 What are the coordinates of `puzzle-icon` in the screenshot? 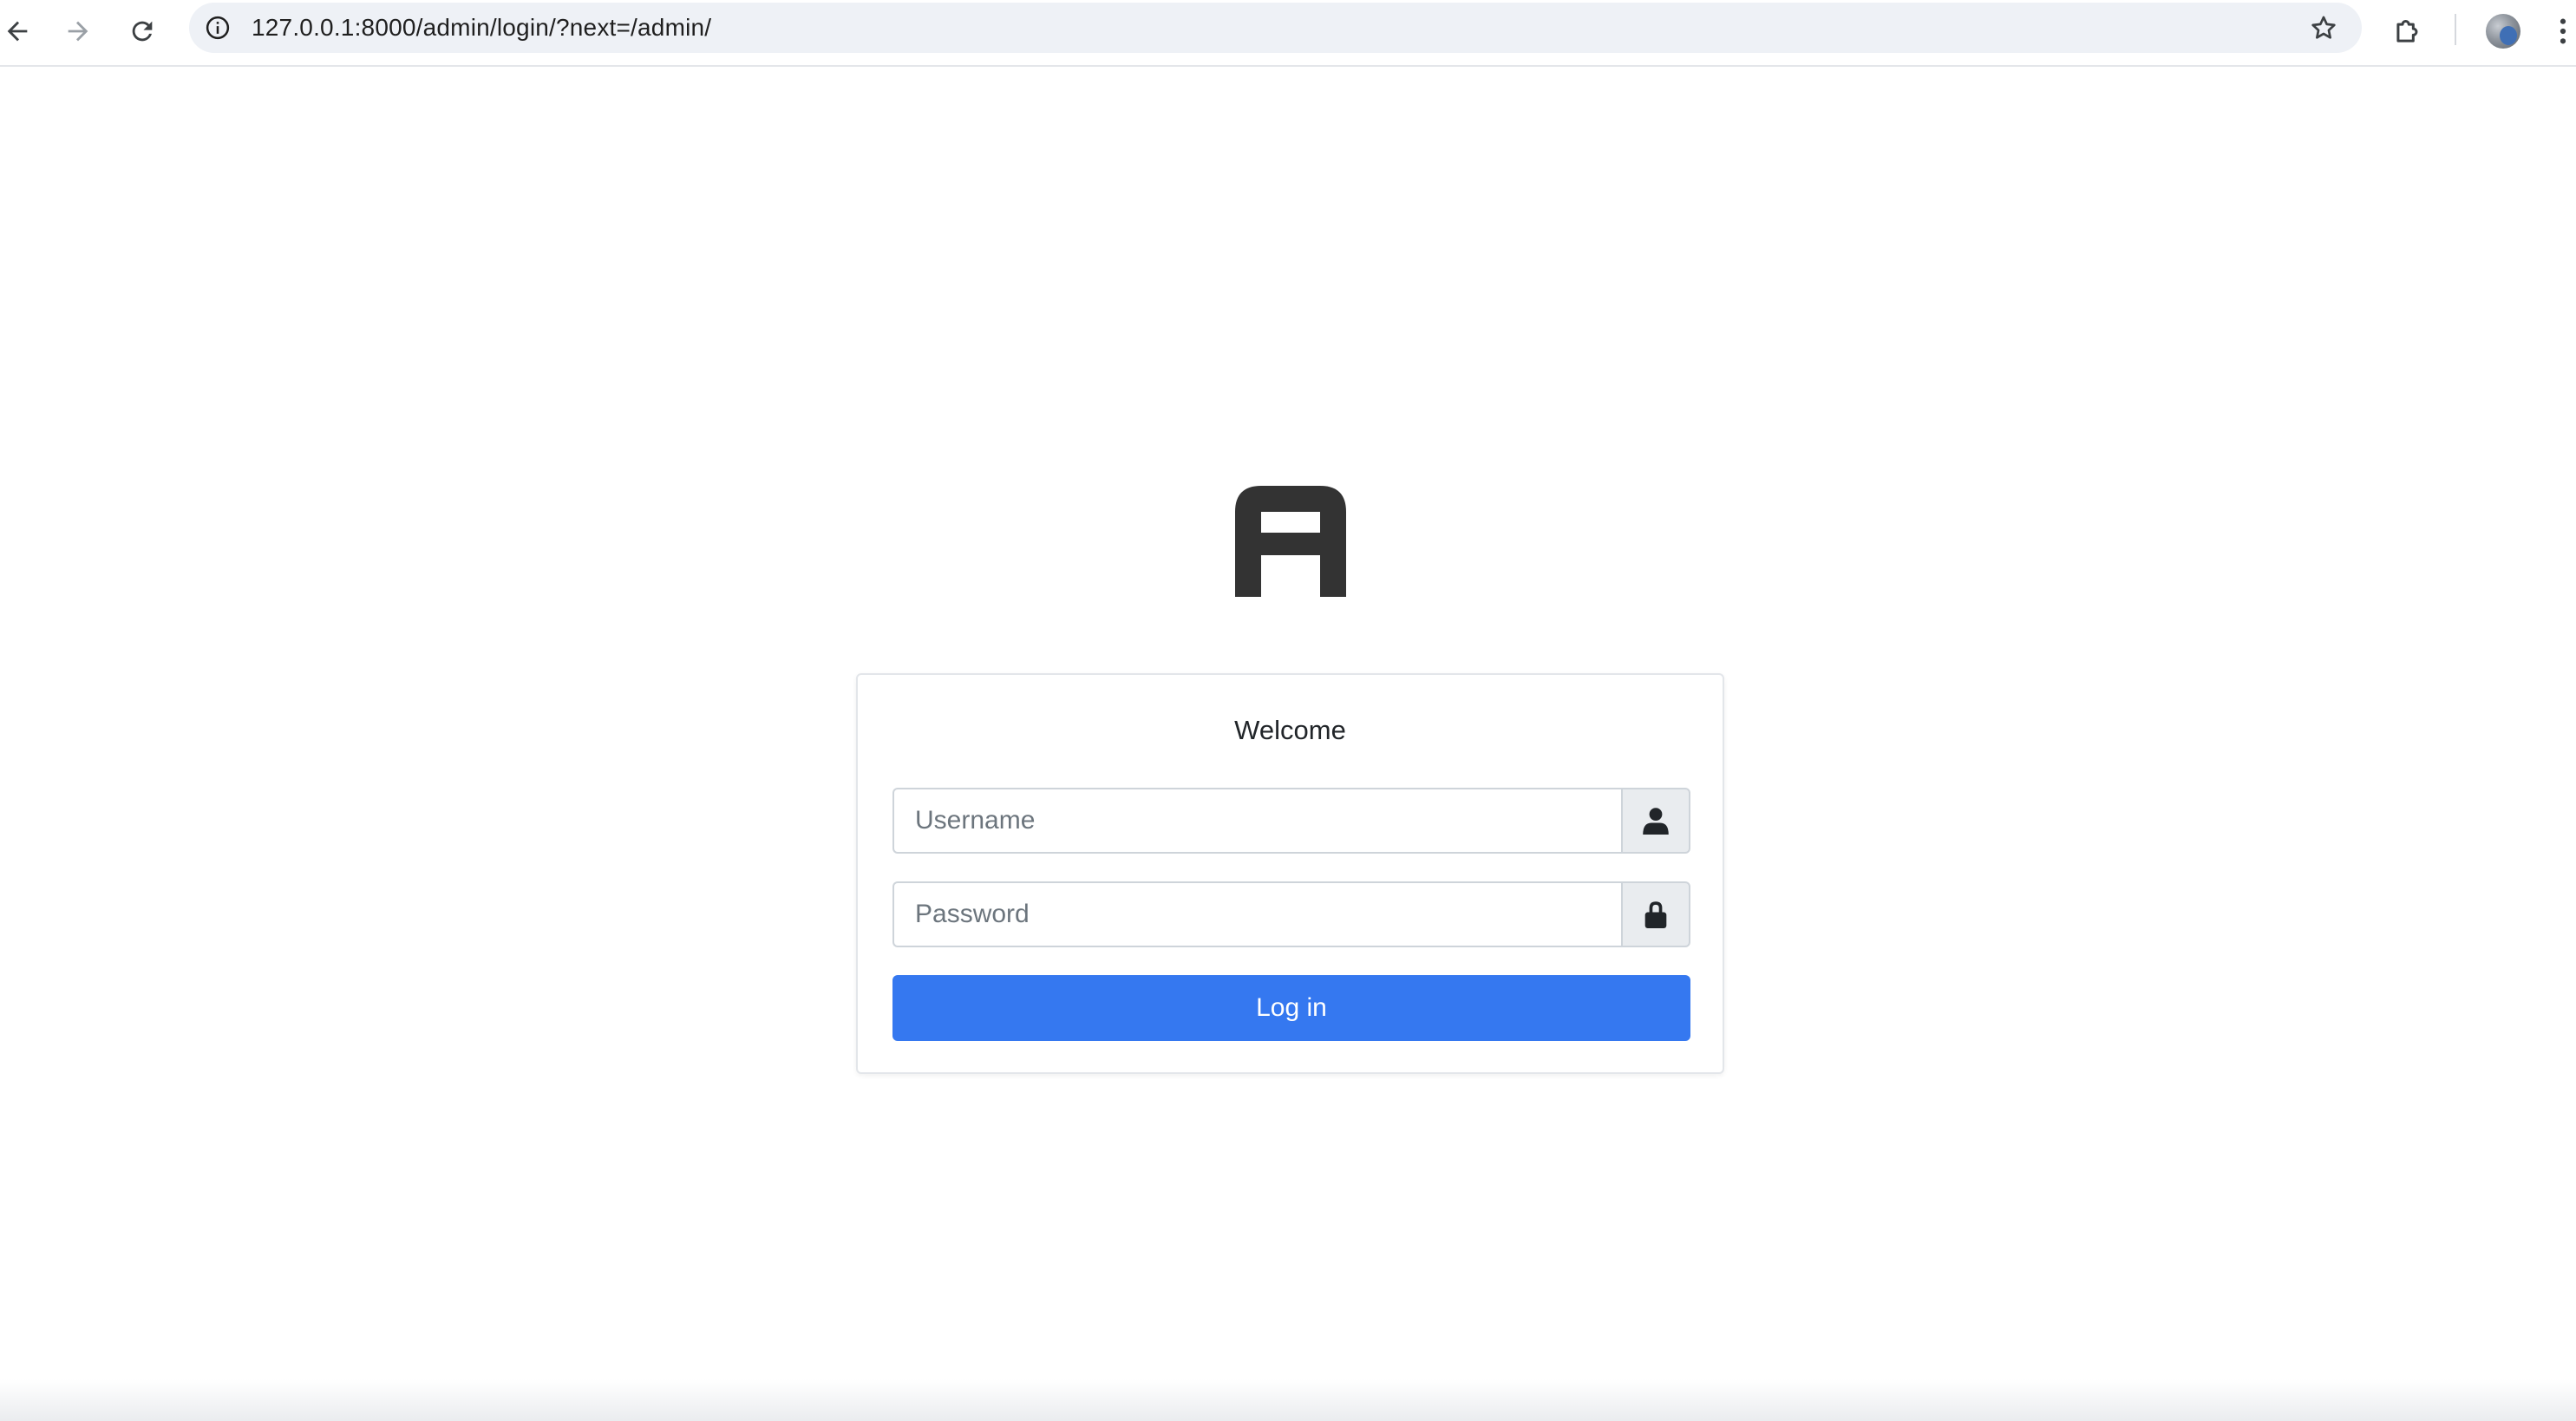 It's located at (2407, 31).